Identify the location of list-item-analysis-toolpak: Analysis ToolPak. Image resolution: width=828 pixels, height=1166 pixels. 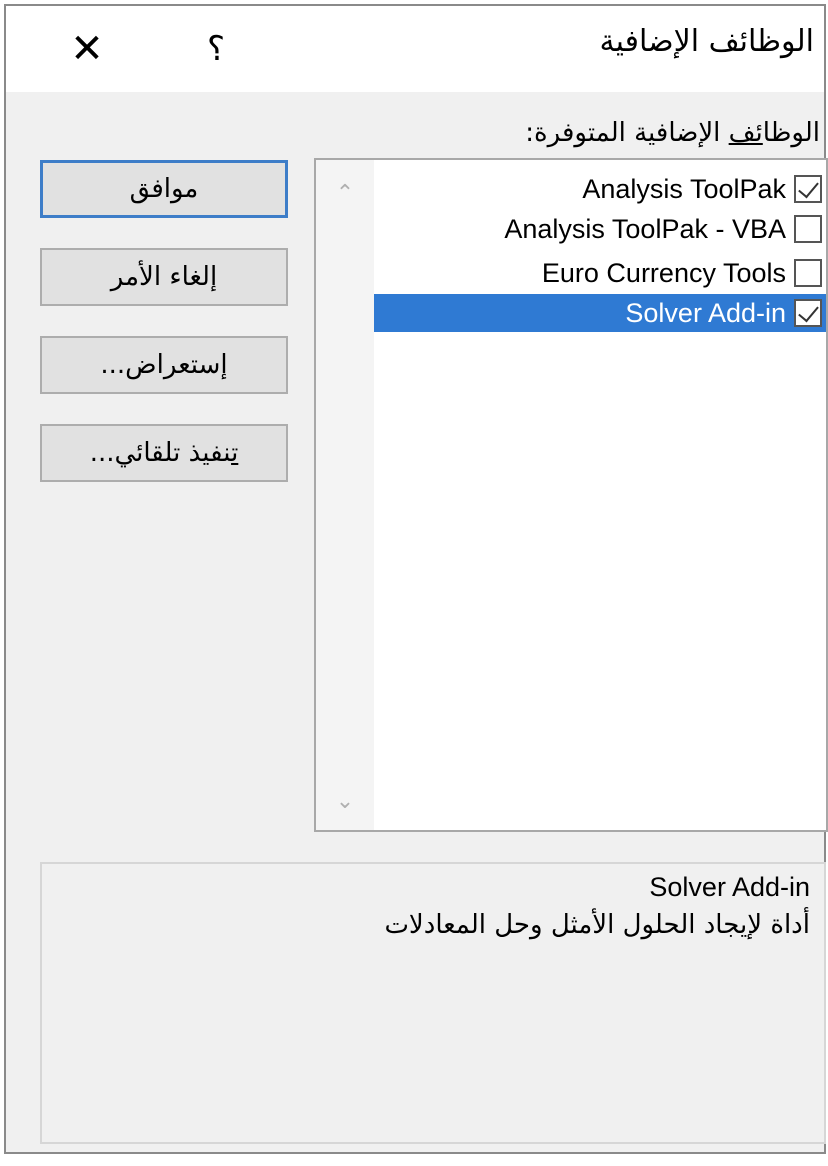
(700, 189).